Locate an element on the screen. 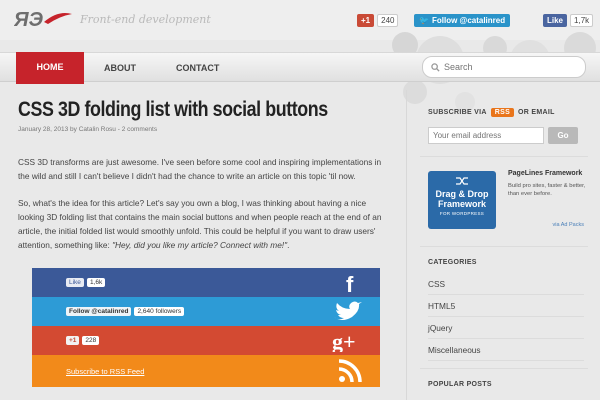  category-miscellaneous: Miscellaneous is located at coordinates (506, 350).